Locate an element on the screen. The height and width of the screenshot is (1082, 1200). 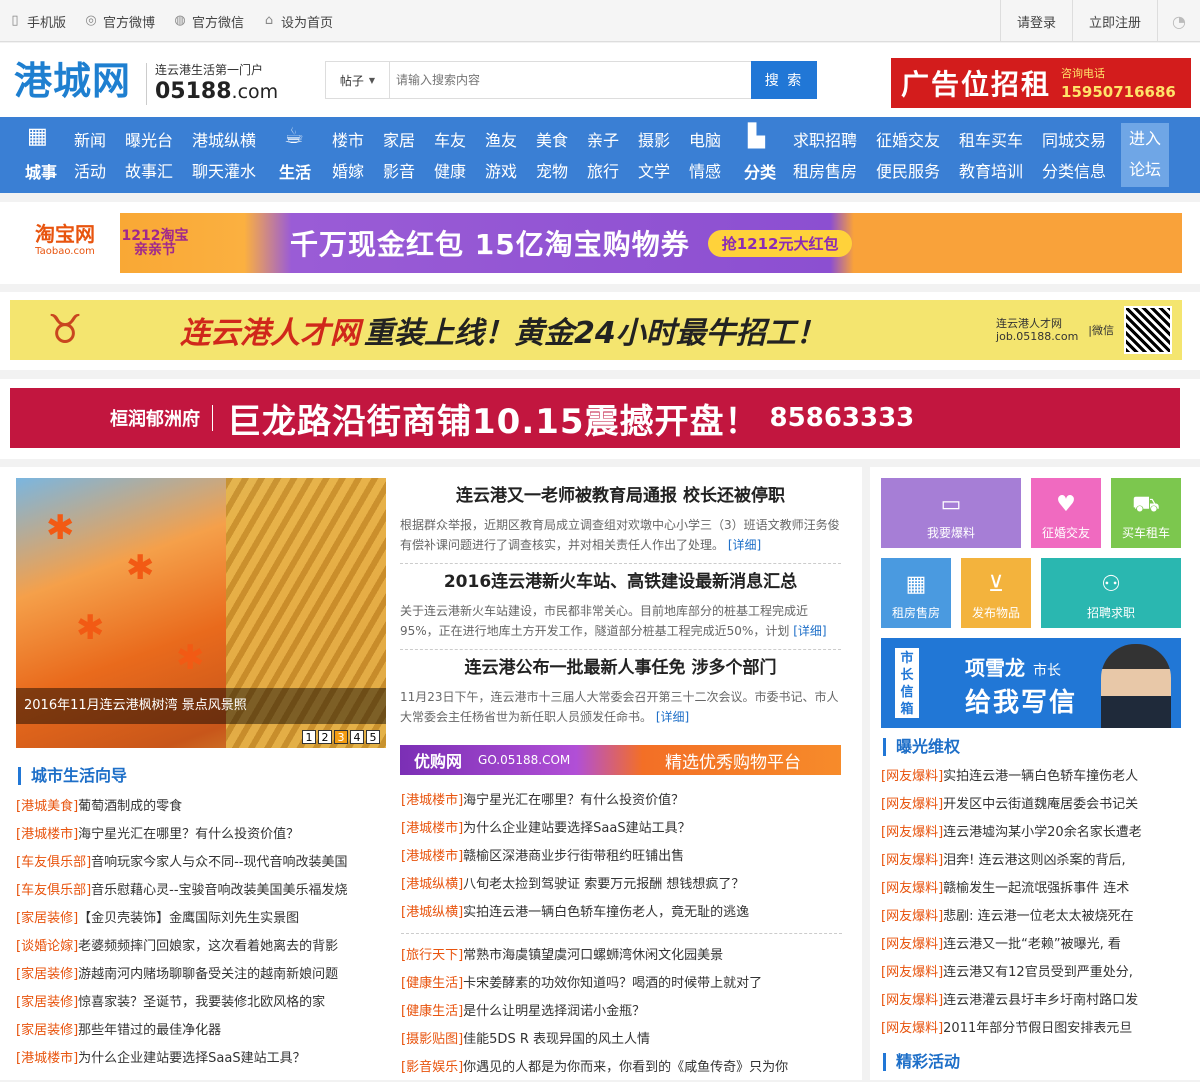
slider-page: 5 is located at coordinates (373, 737).